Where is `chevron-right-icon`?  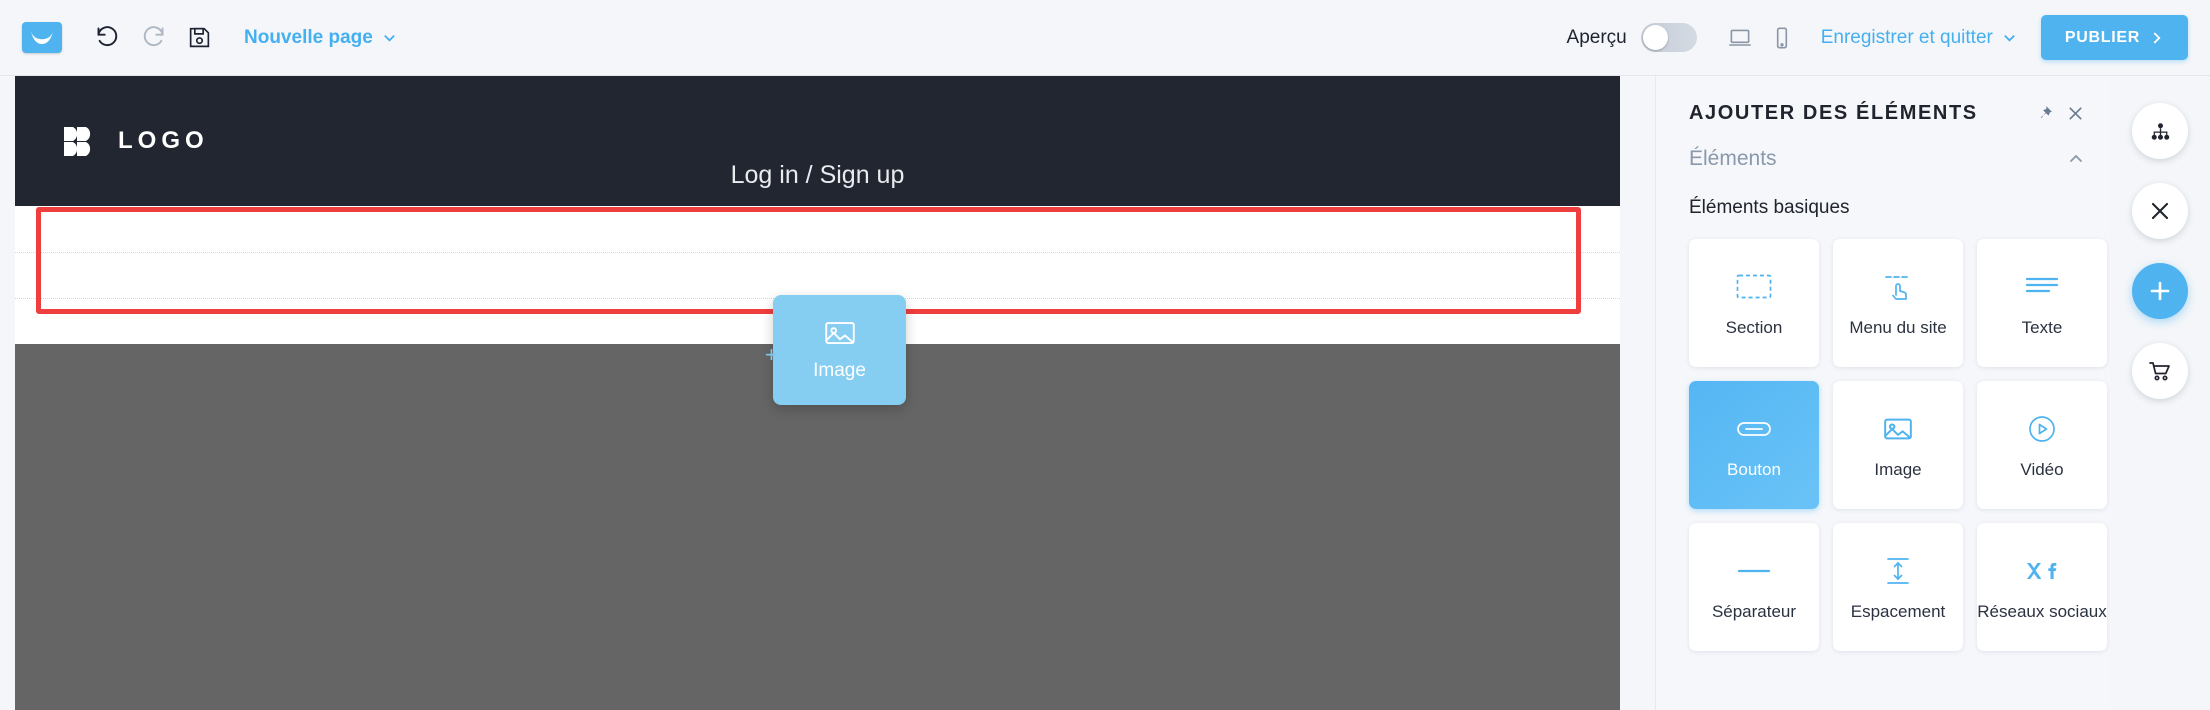
chevron-right-icon is located at coordinates (2157, 37).